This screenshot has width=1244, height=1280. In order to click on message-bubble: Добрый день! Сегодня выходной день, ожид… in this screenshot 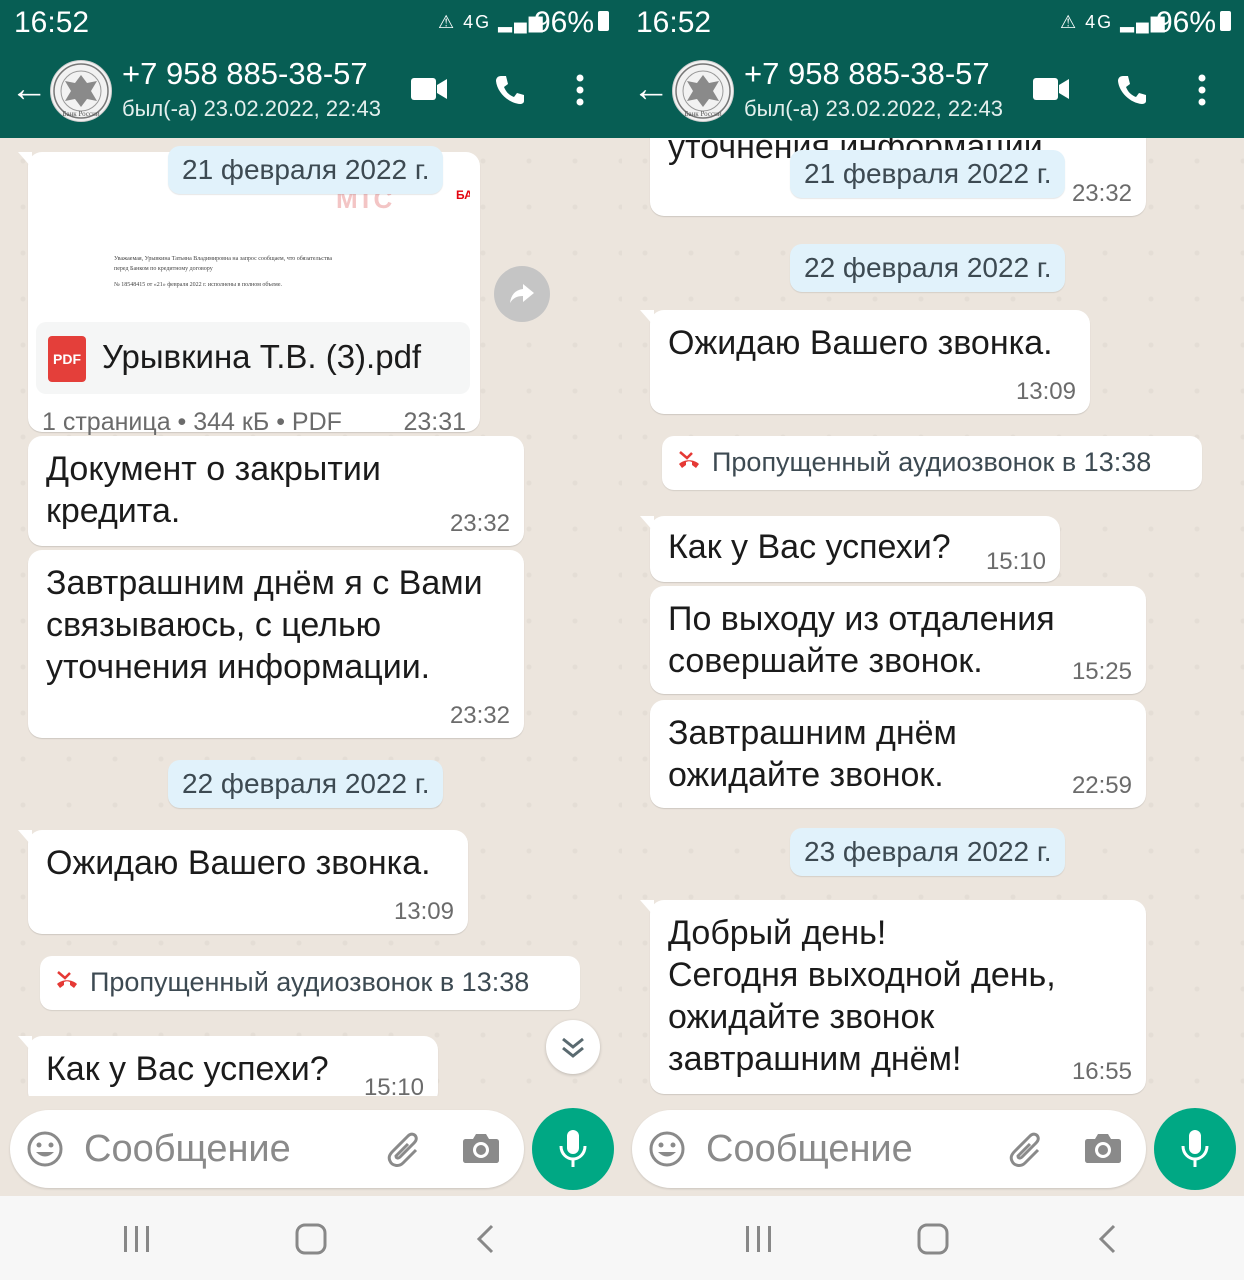, I will do `click(893, 997)`.